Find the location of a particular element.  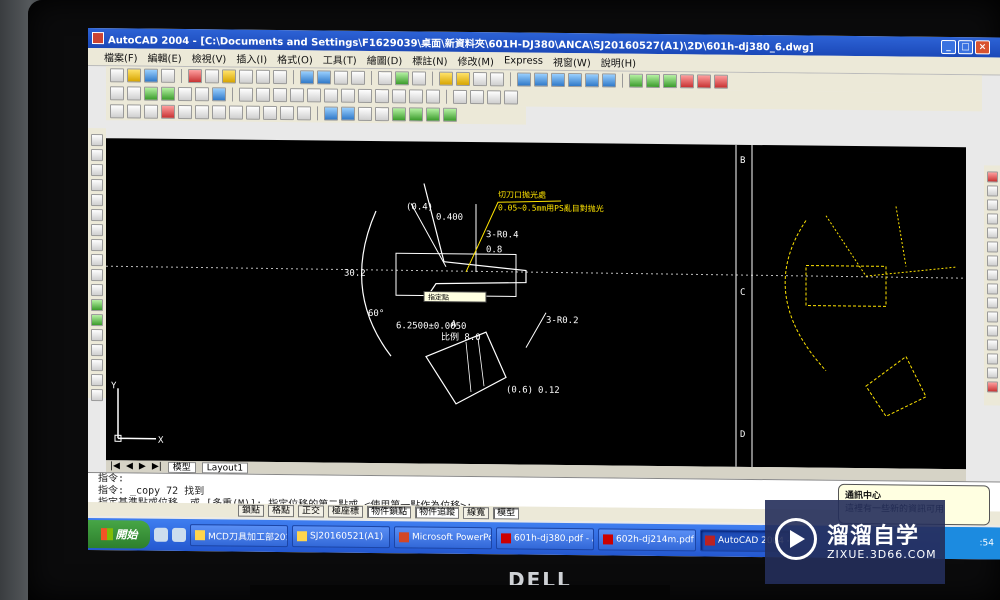

zoom-extents-icon is located at coordinates (382, 114).